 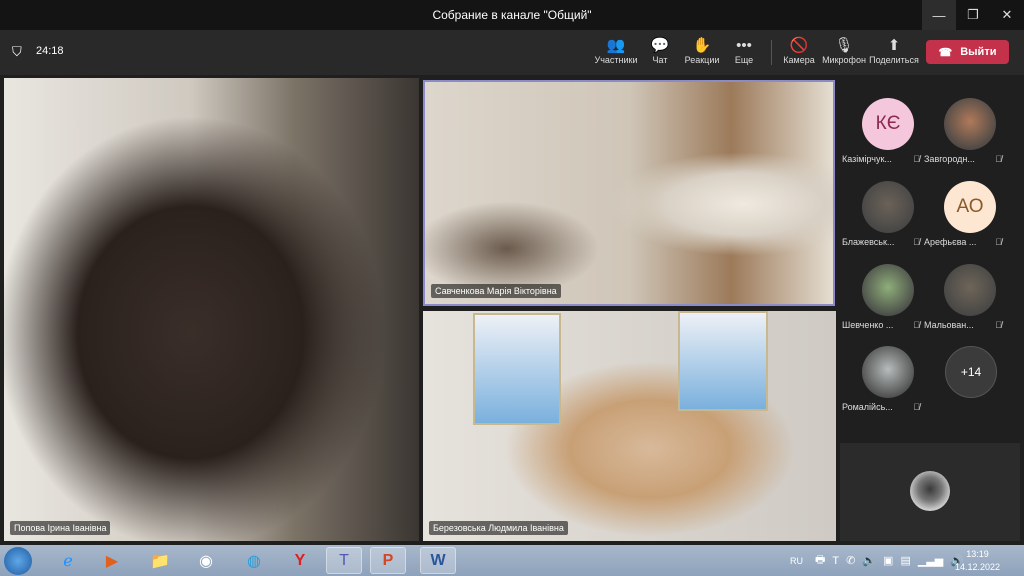 I want to click on participant-item: Ромалійсь... 🎙̸, so click(x=880, y=379).